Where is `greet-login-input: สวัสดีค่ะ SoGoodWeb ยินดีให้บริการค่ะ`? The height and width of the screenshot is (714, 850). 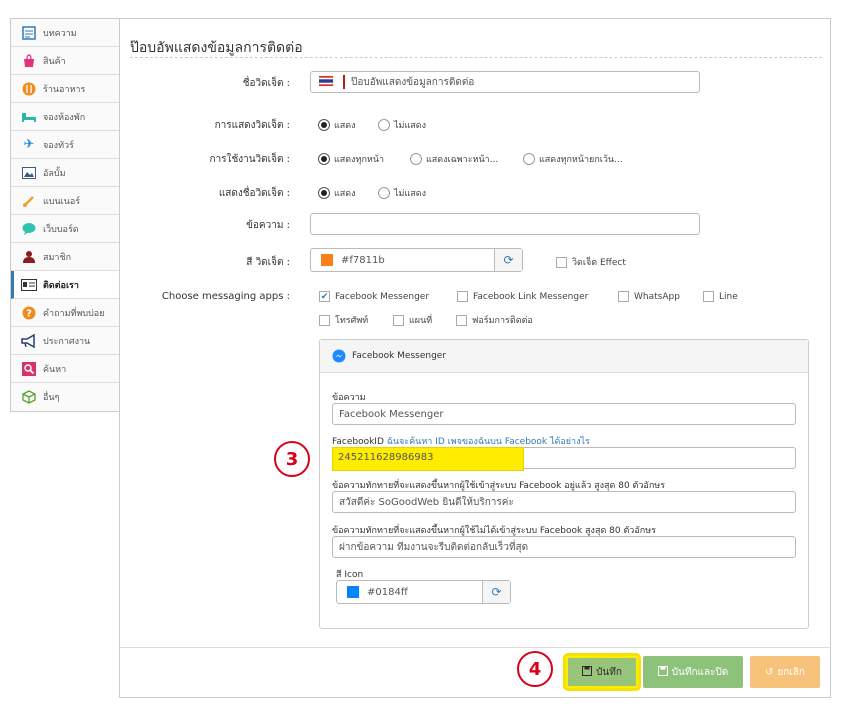 greet-login-input: สวัสดีค่ะ SoGoodWeb ยินดีให้บริการค่ะ is located at coordinates (564, 502).